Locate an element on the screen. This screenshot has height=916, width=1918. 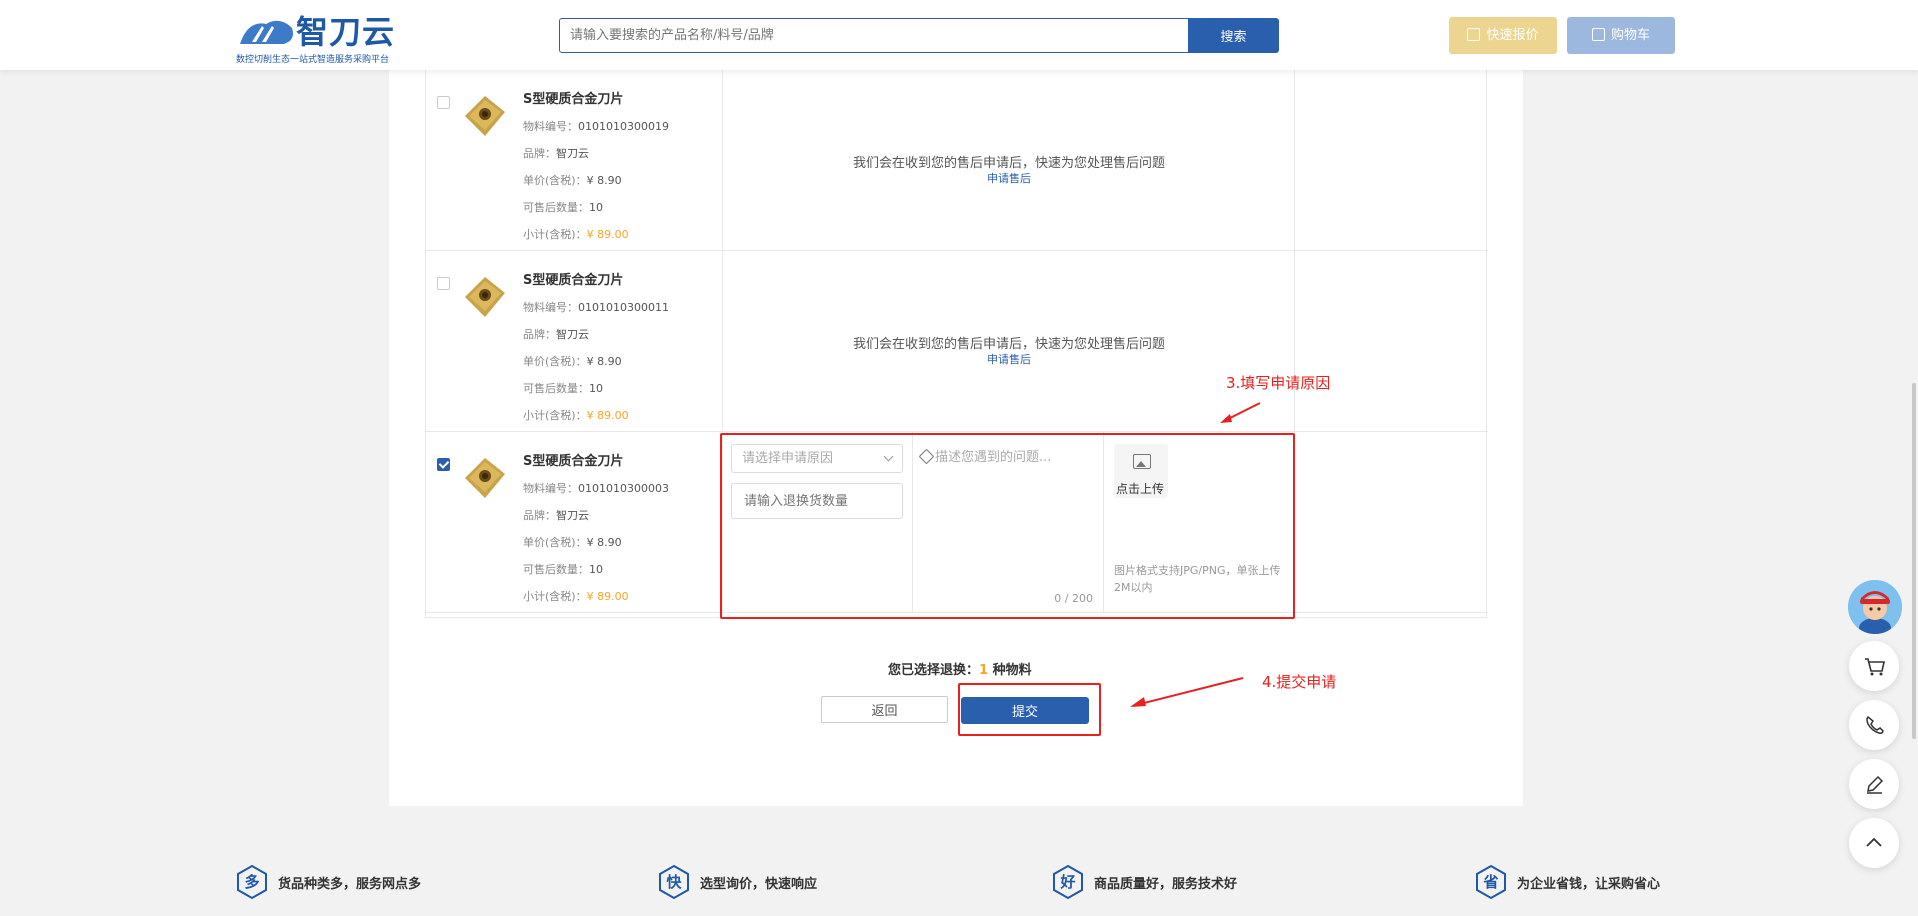
pencil-icon is located at coordinates (1875, 784).